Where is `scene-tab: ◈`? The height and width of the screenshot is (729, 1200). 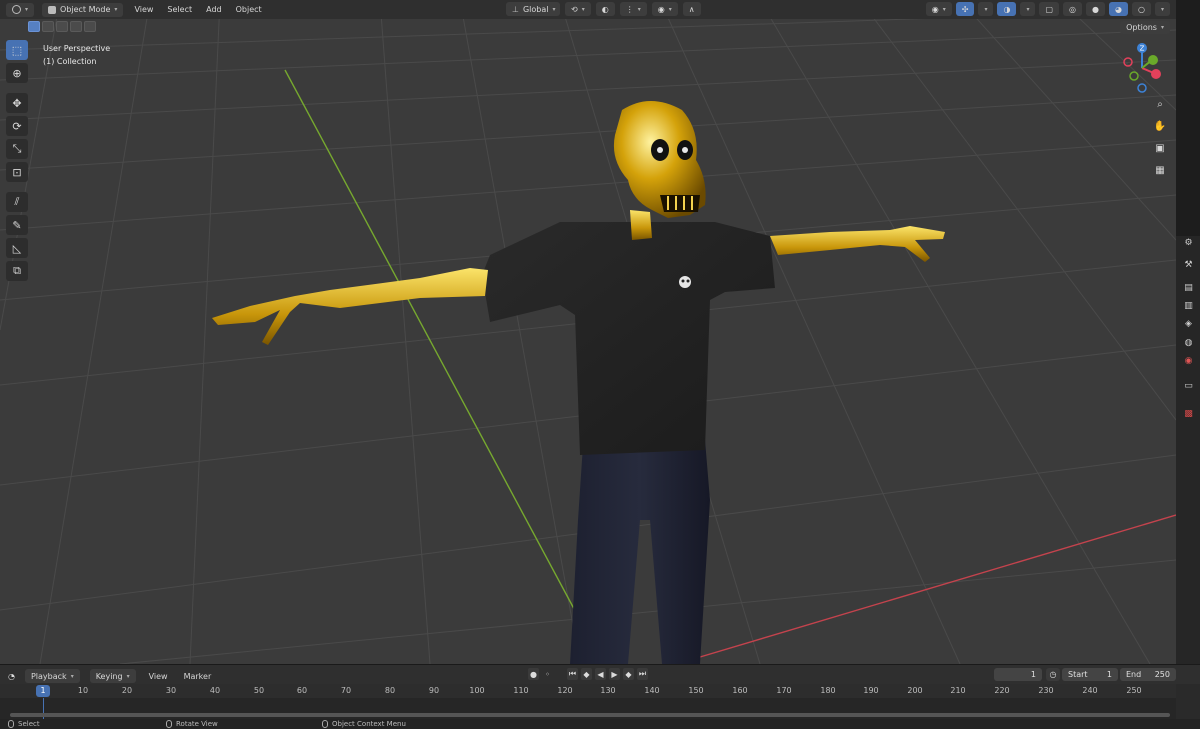
scene-tab: ◈ is located at coordinates (1188, 323).